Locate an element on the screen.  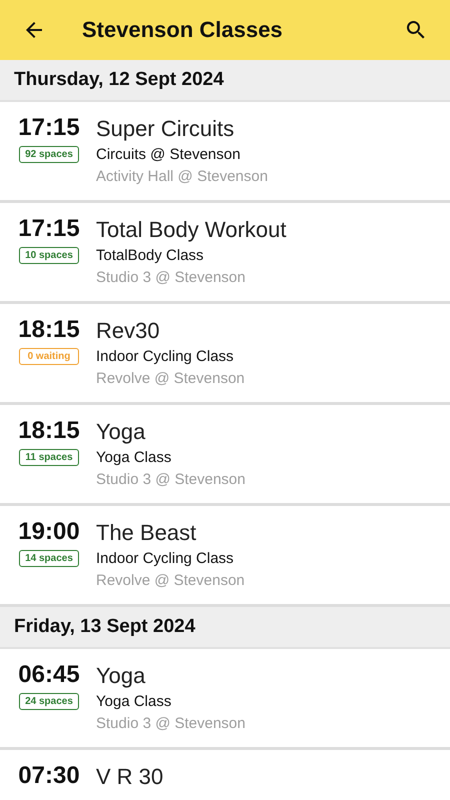
class-time: 07:30 is located at coordinates (49, 776).